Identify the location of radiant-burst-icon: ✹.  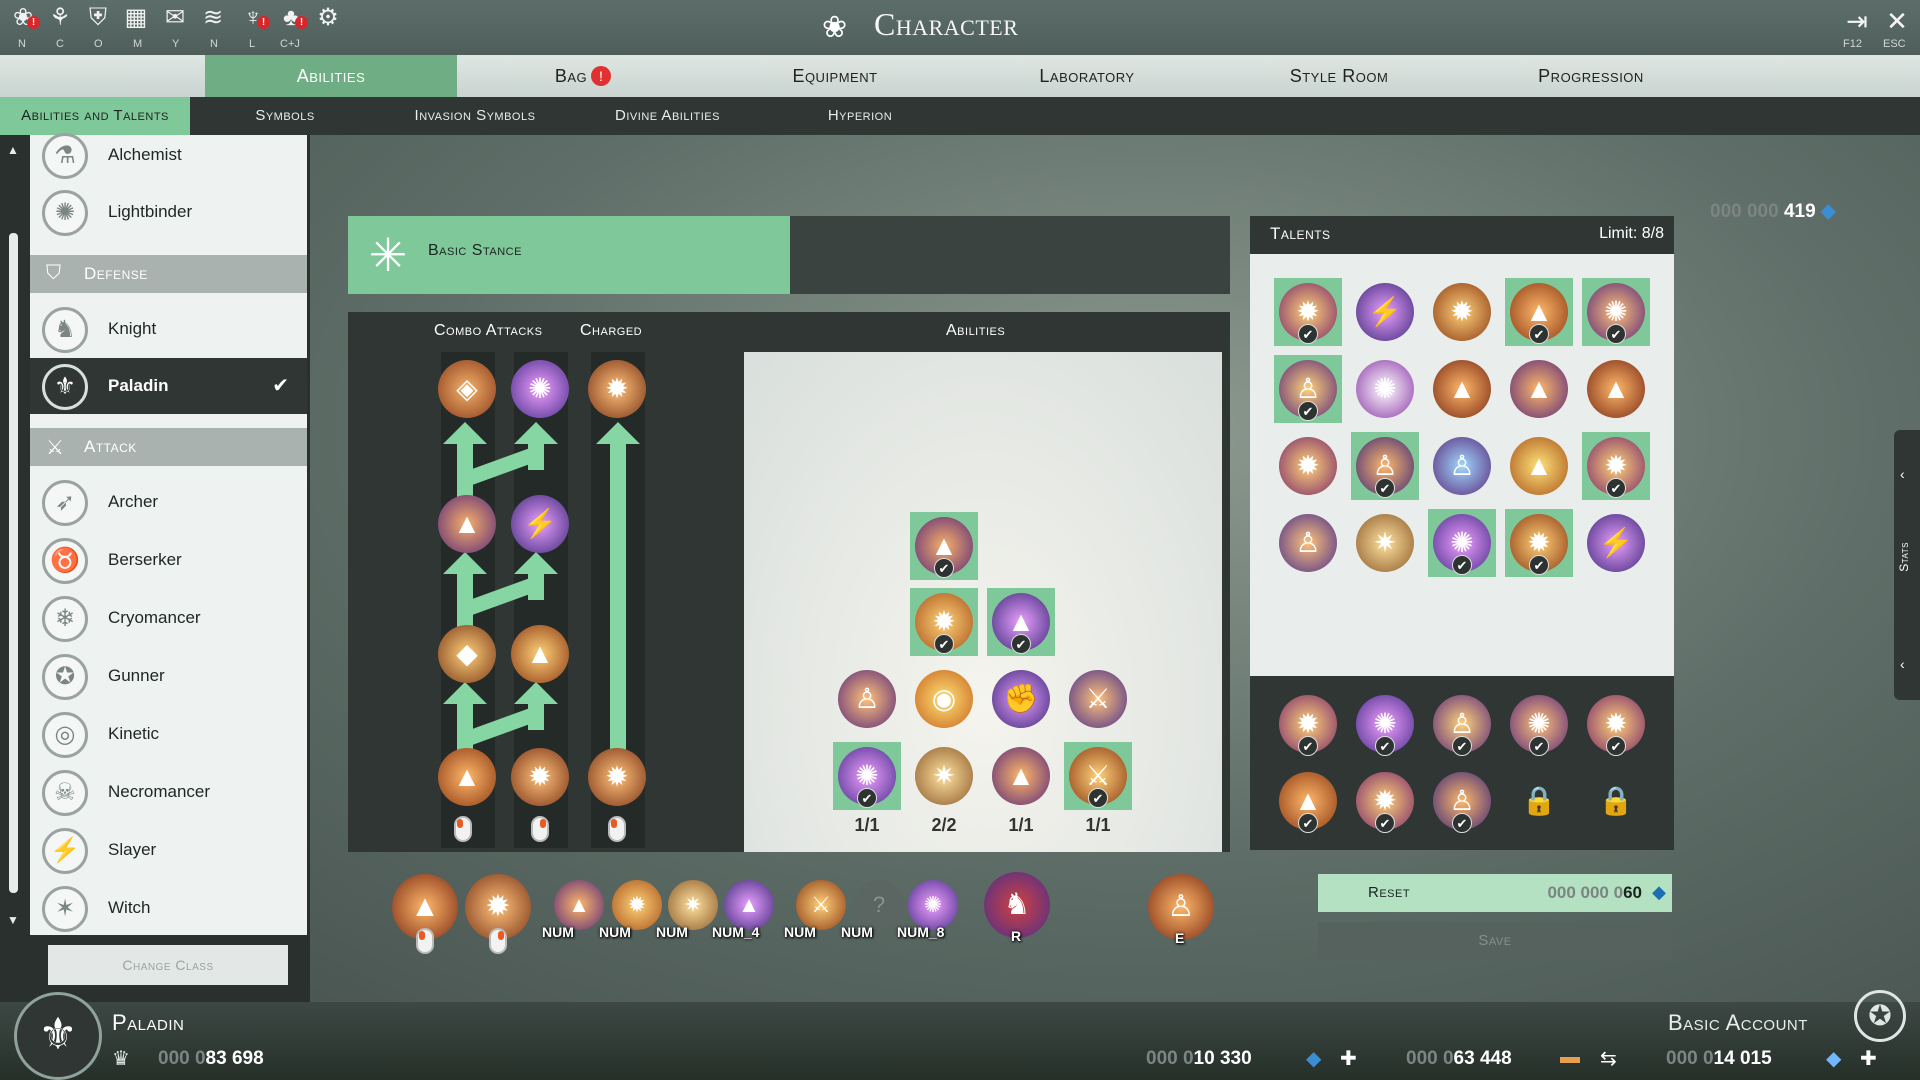
(540, 777).